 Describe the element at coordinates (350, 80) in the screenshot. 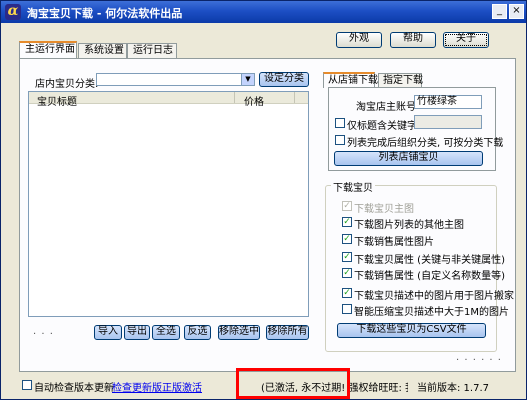

I see `tab-shop-download: 从店铺下载` at that location.